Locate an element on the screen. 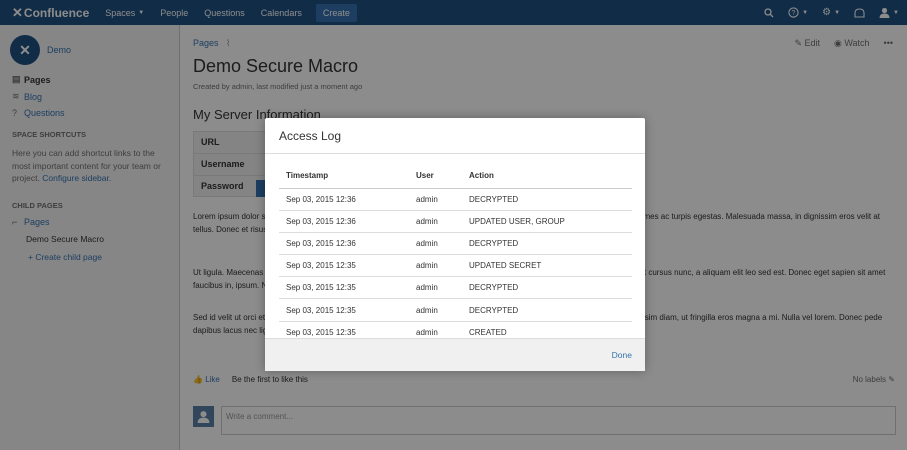 The image size is (907, 450). cell-action: UPDATED SECRET is located at coordinates (547, 266).